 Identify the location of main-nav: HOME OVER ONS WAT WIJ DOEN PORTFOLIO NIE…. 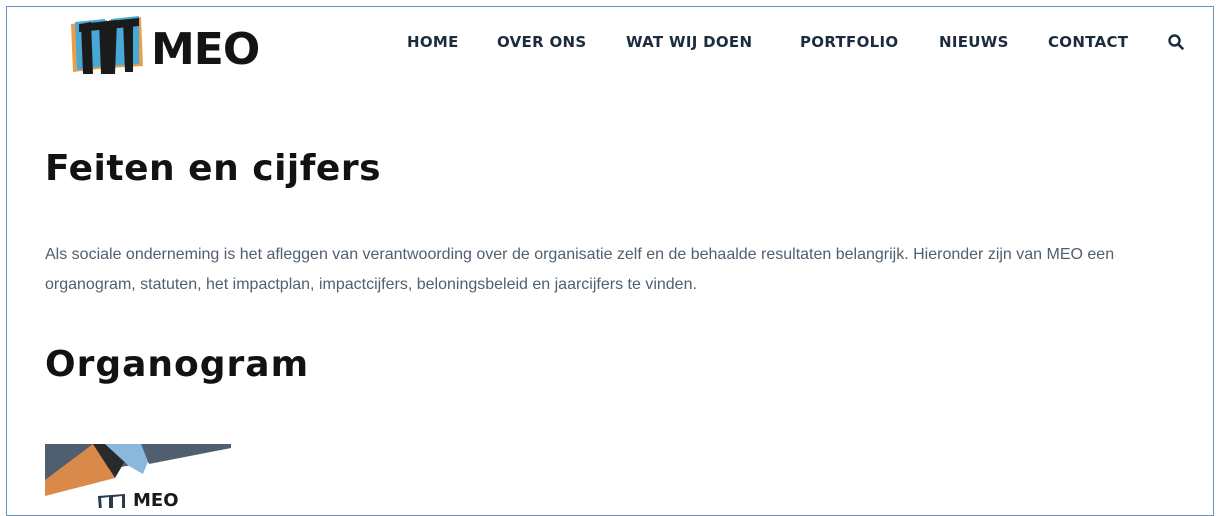
(608, 43).